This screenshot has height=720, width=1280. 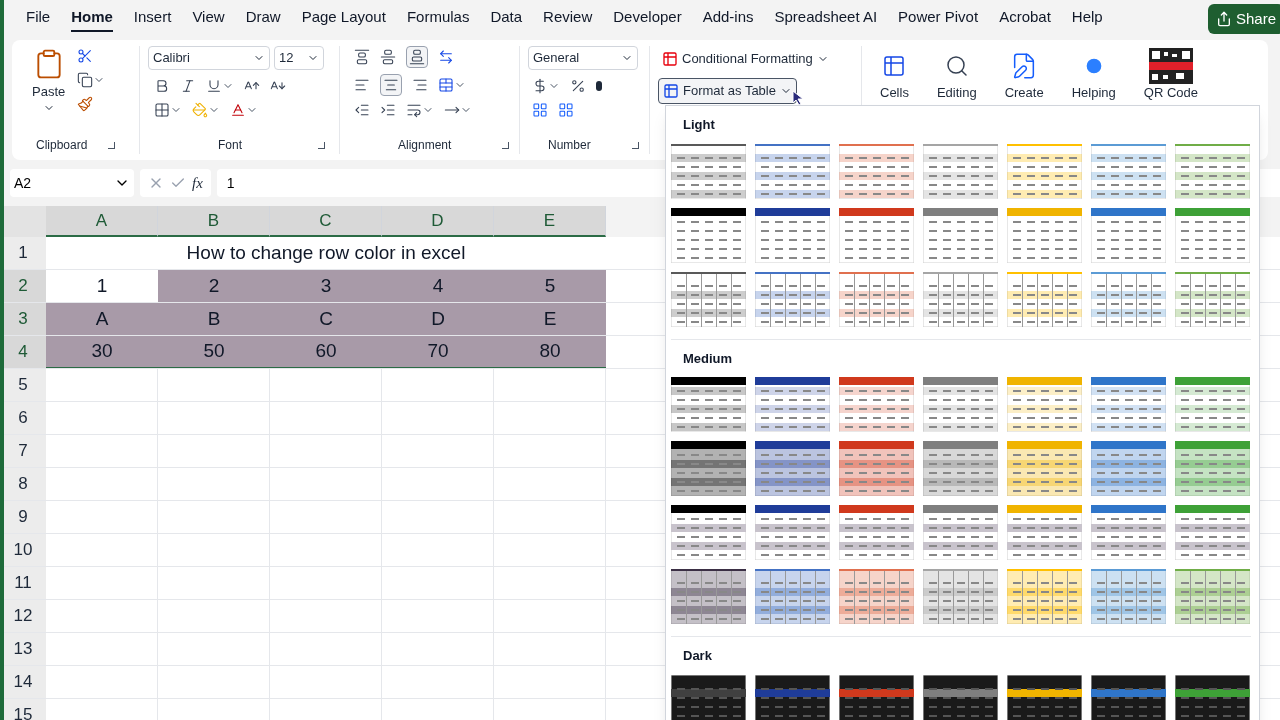 What do you see at coordinates (938, 19) in the screenshot?
I see `menu-tab: Power Pivot` at bounding box center [938, 19].